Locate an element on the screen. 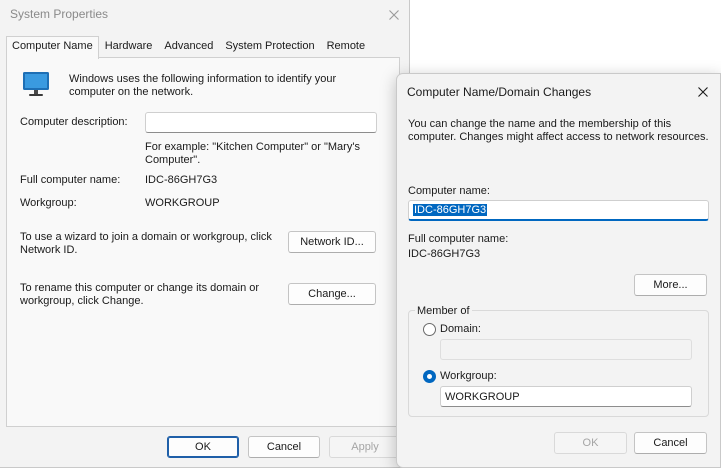  domain-label: Domain: is located at coordinates (460, 329).